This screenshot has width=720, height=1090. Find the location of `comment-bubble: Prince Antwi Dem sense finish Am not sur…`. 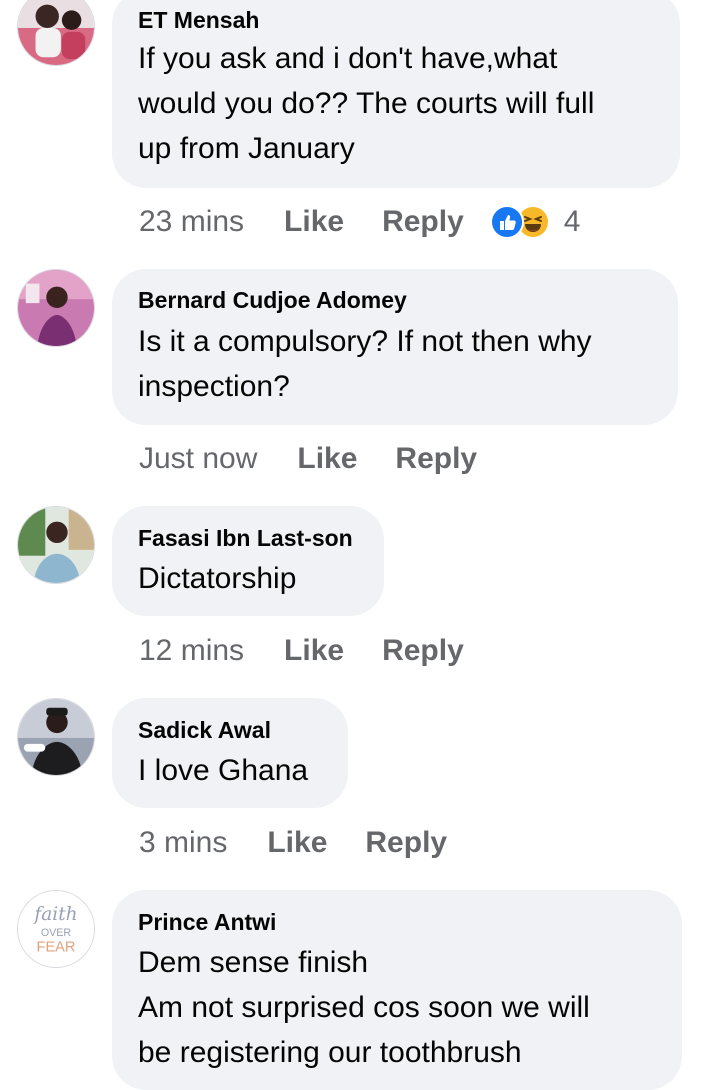

comment-bubble: Prince Antwi Dem sense finish Am not sur… is located at coordinates (397, 990).